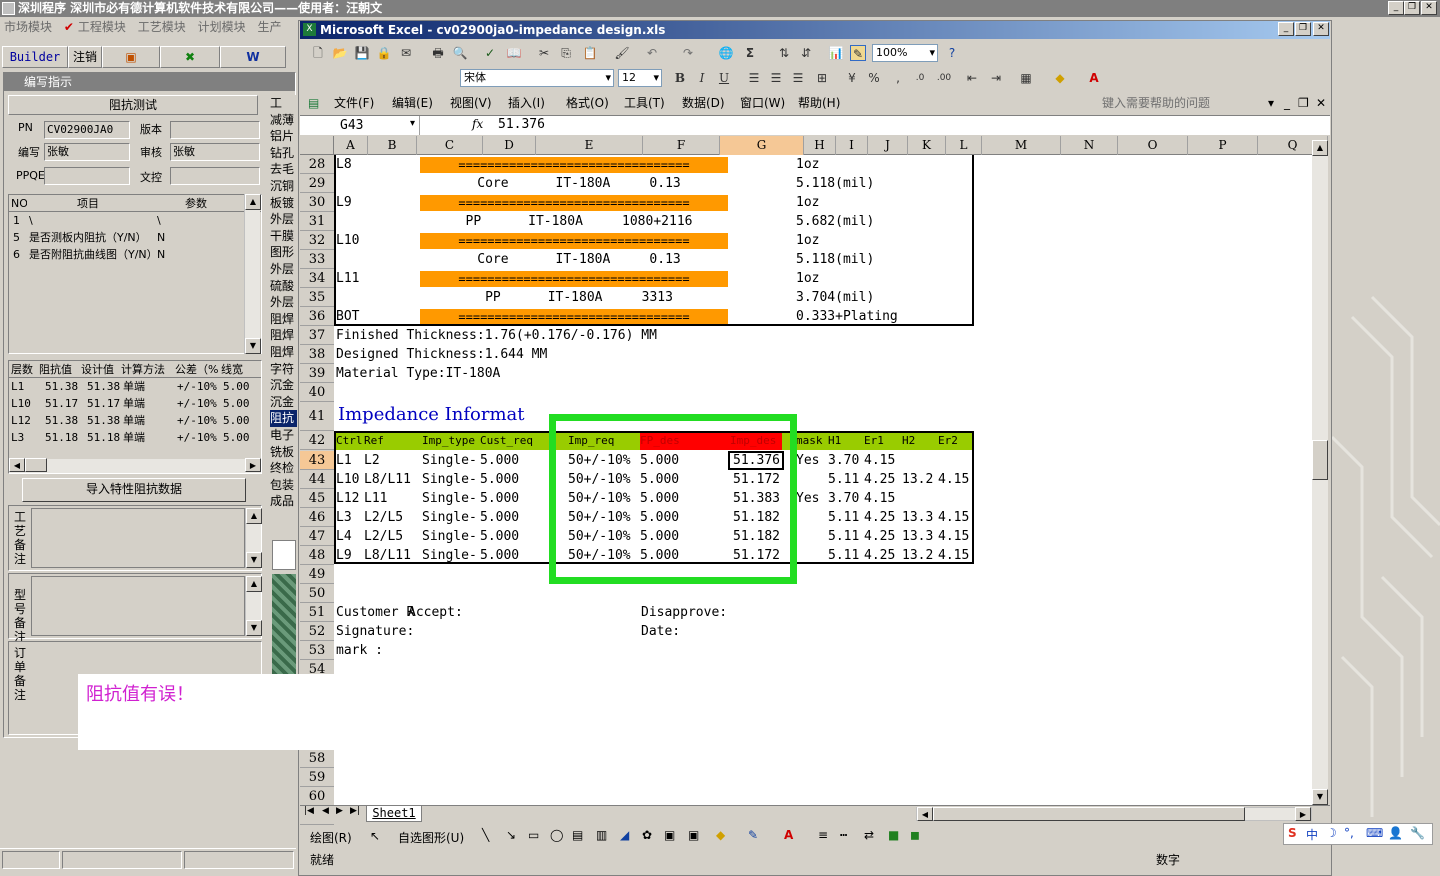  I want to click on row-header-31: 31, so click(317, 221).